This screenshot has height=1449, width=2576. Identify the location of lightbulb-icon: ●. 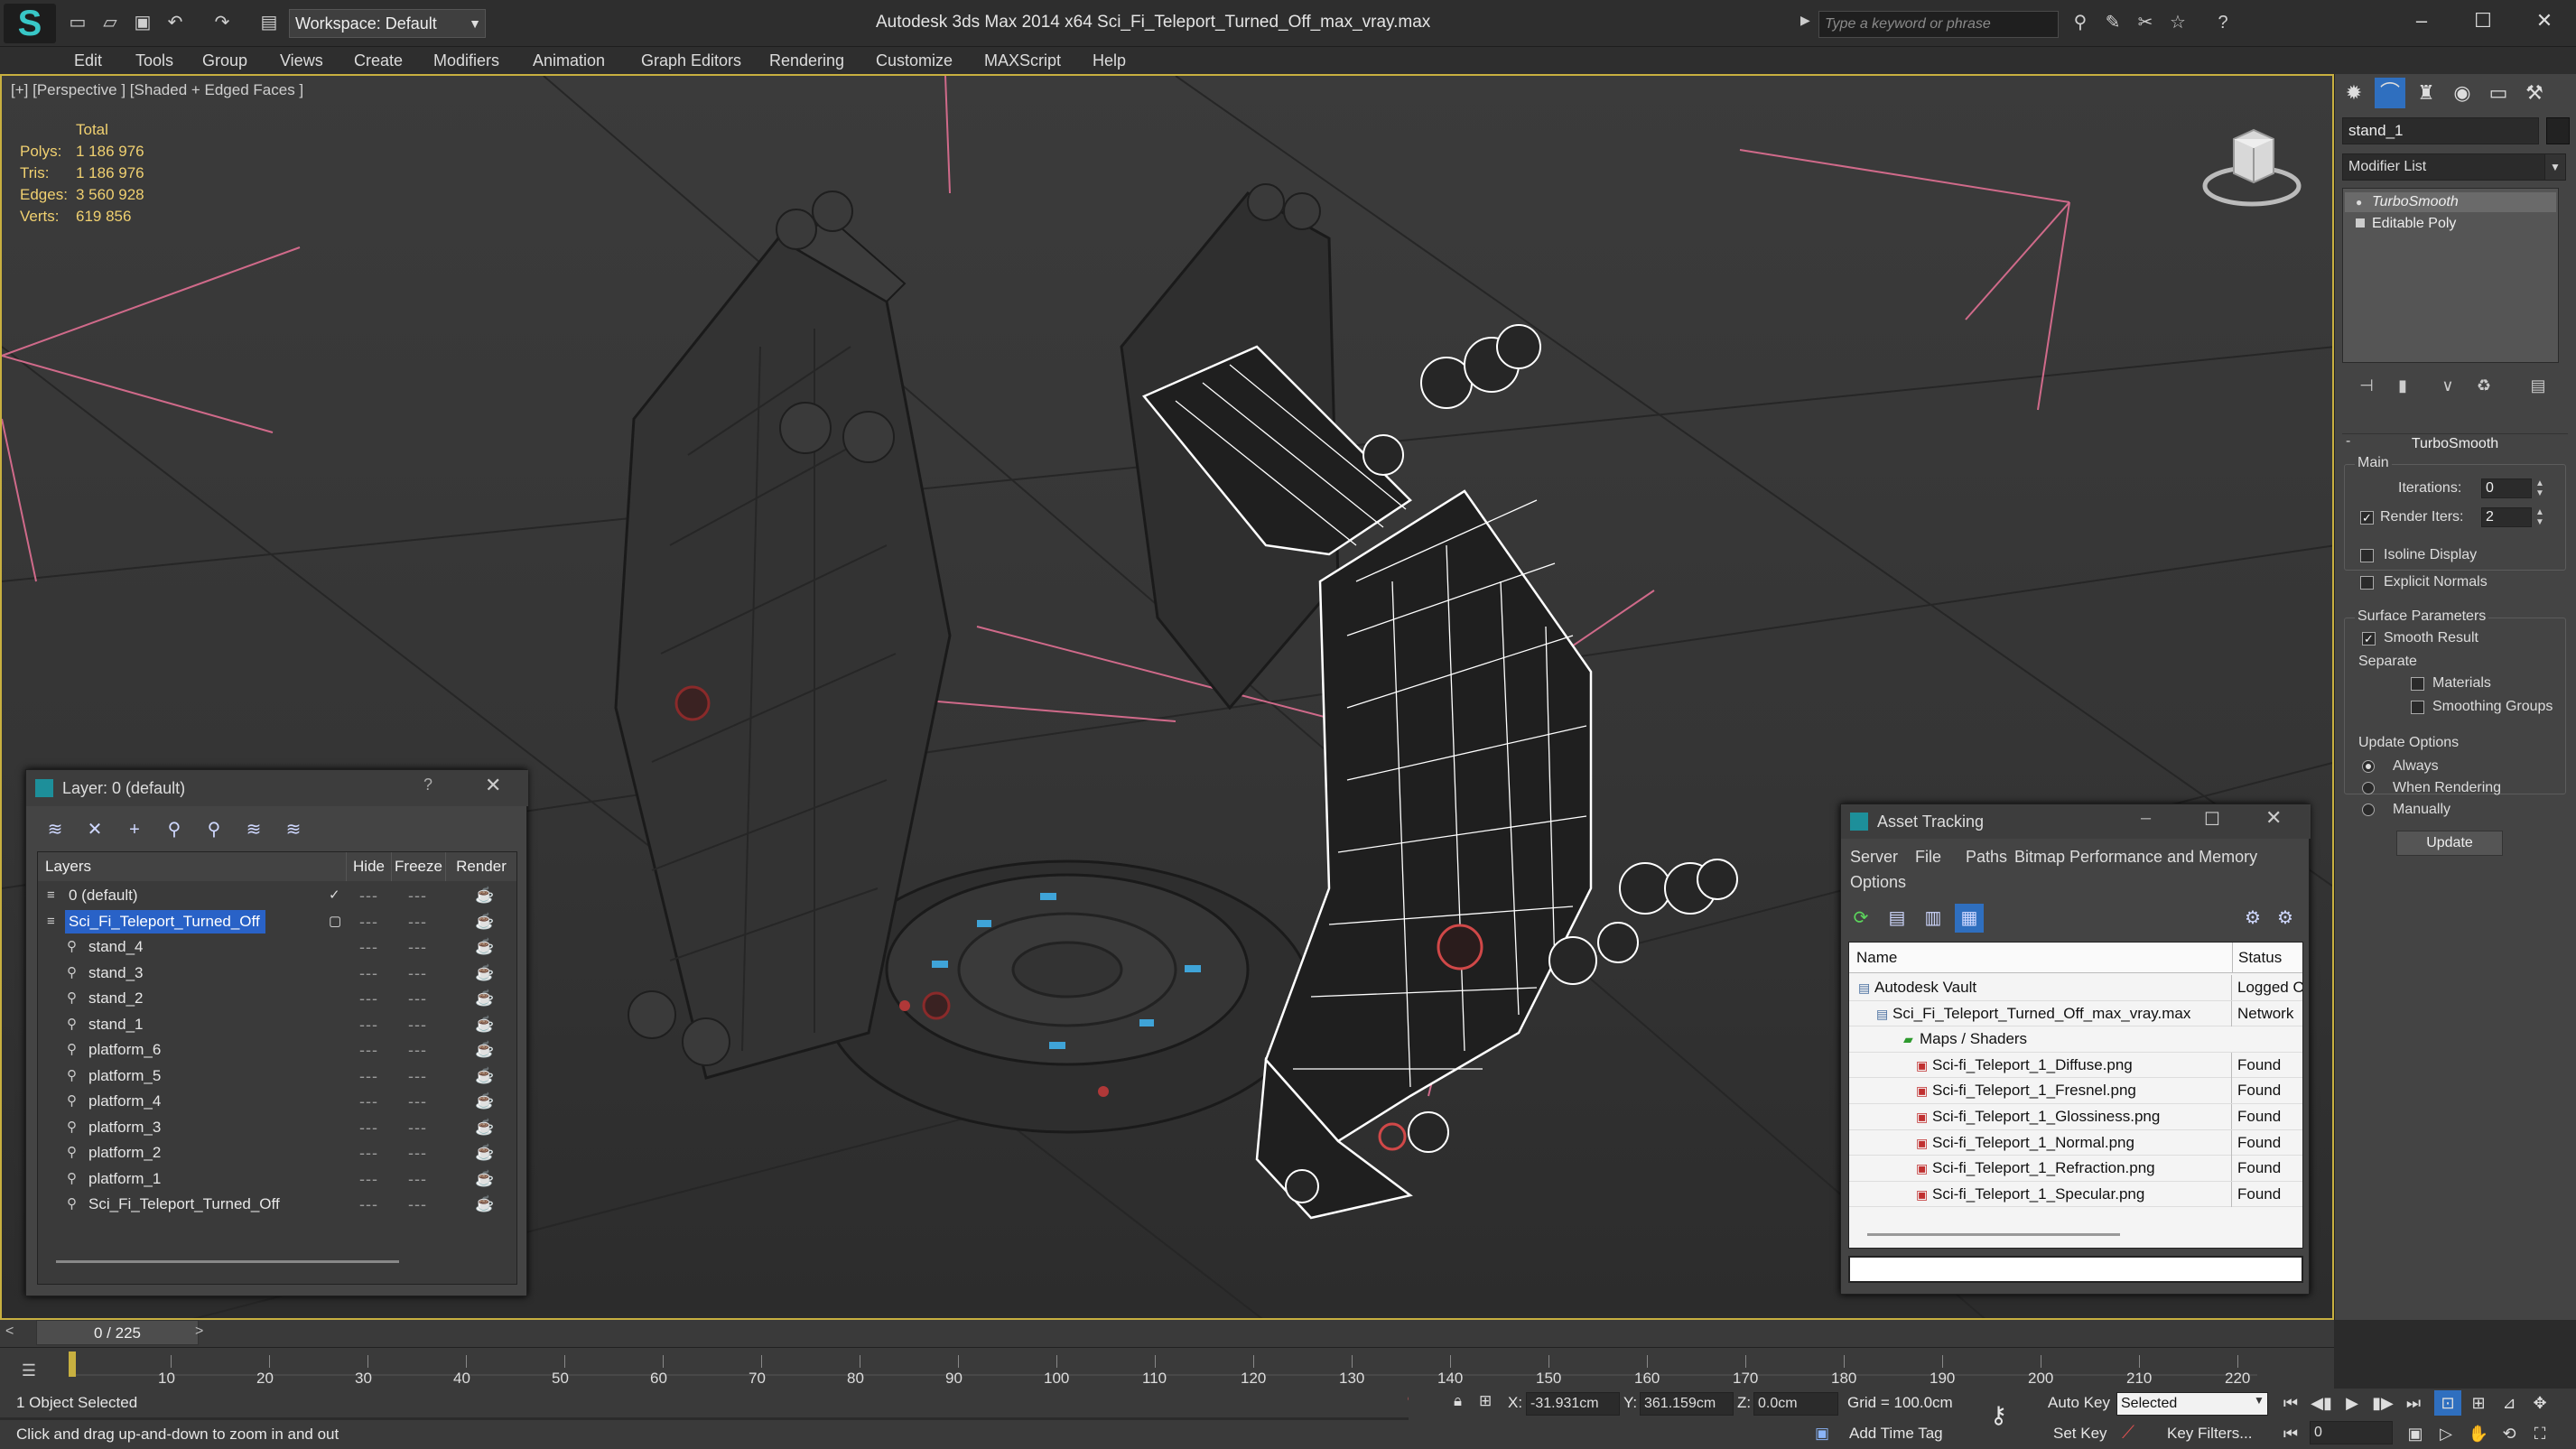
(2359, 202).